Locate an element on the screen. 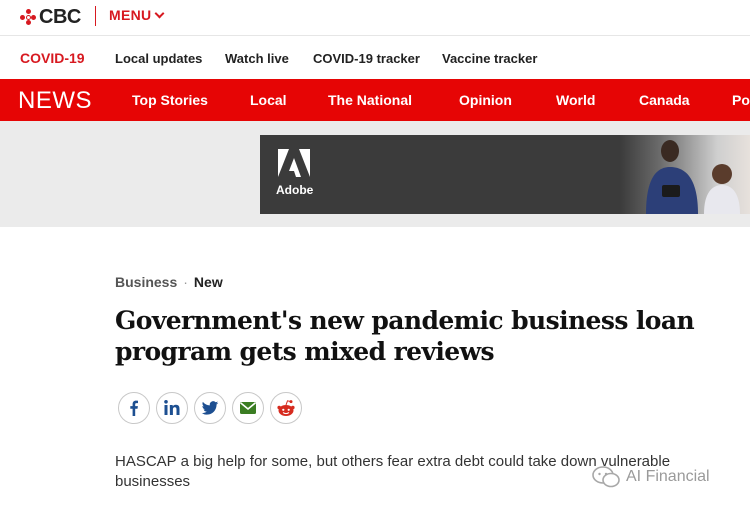  adobe-ad-text: Adobe is located at coordinates (295, 190).